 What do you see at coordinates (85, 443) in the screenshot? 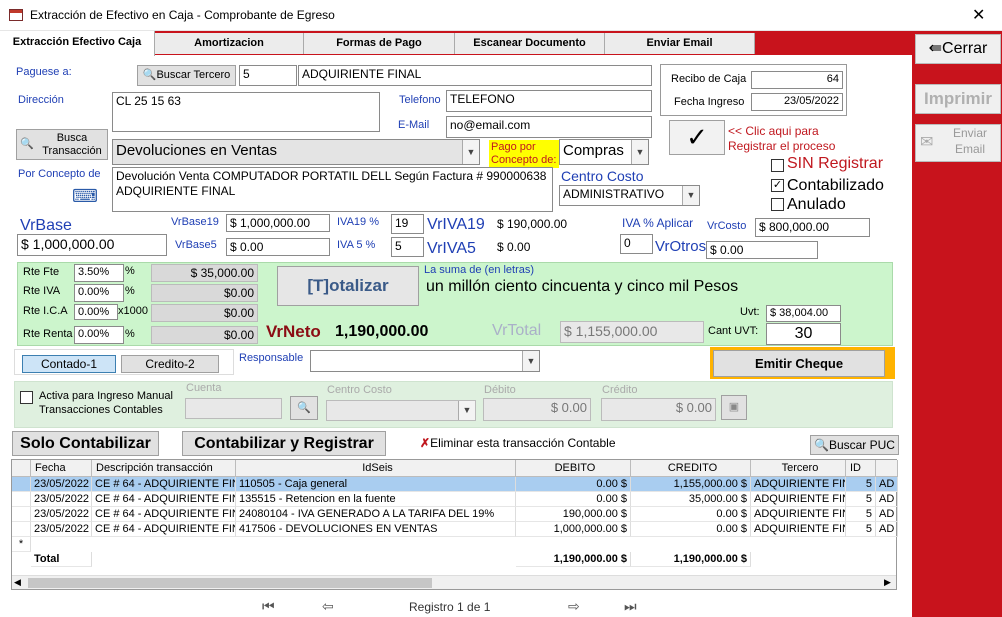
I see `solo-contabilizar-button: Solo Contabilizar` at bounding box center [85, 443].